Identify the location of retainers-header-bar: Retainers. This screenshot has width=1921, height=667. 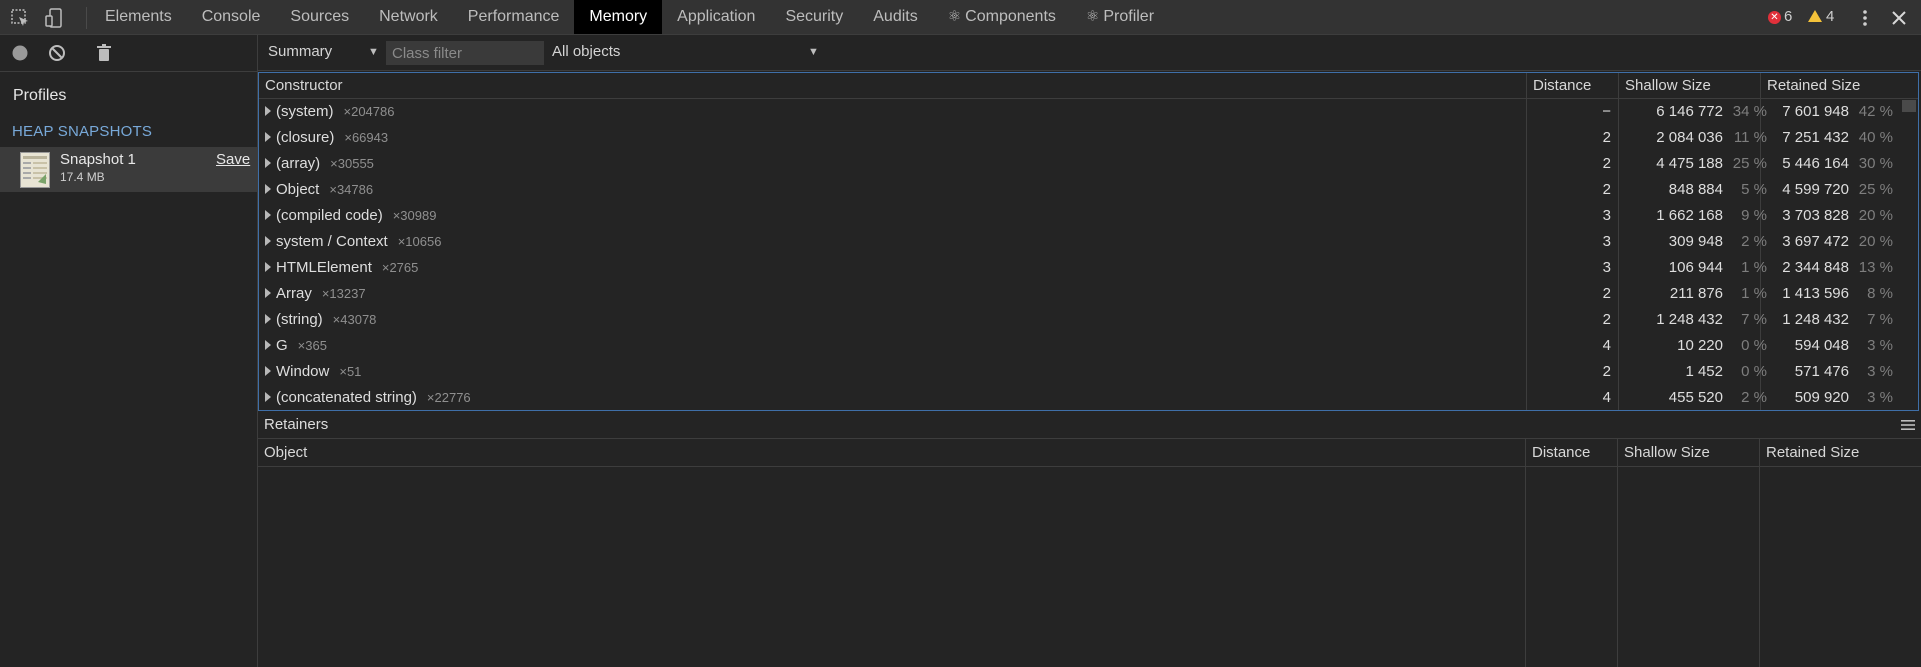
(1089, 425).